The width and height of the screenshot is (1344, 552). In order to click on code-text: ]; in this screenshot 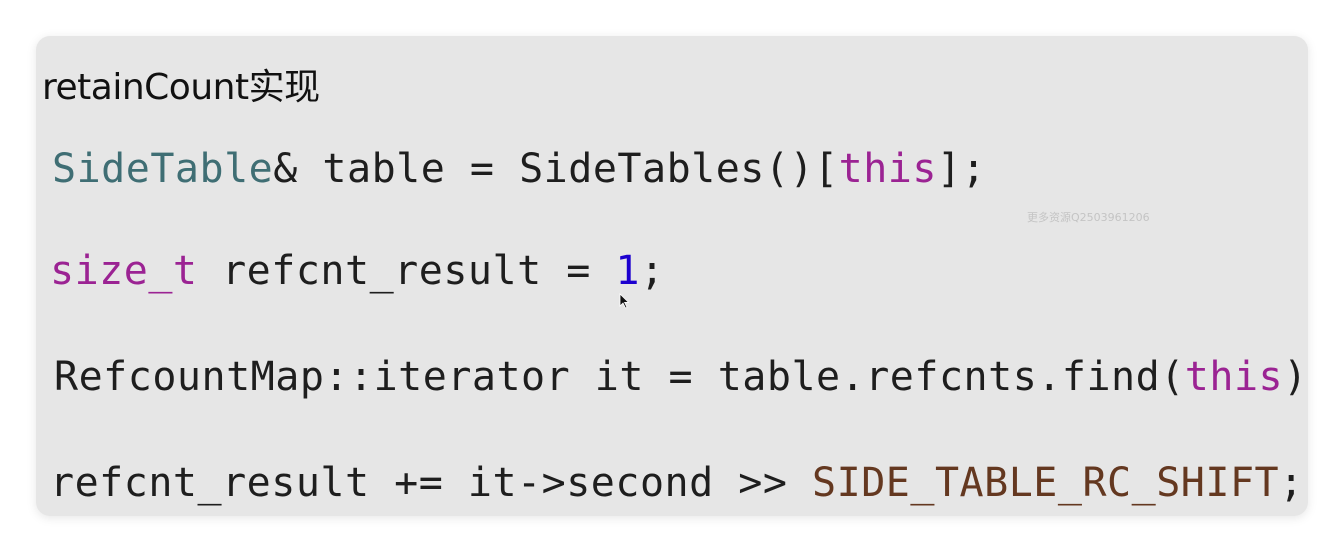, I will do `click(961, 169)`.